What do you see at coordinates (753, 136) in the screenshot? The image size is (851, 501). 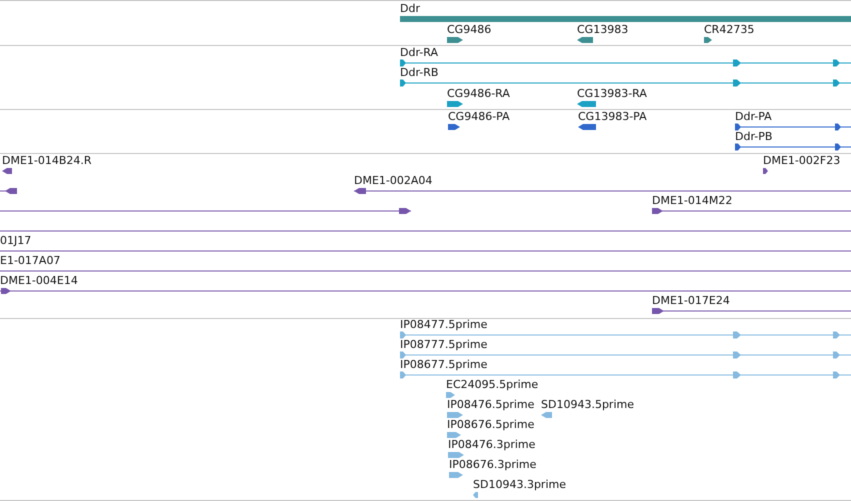 I see `feature-label: Ddr-PB` at bounding box center [753, 136].